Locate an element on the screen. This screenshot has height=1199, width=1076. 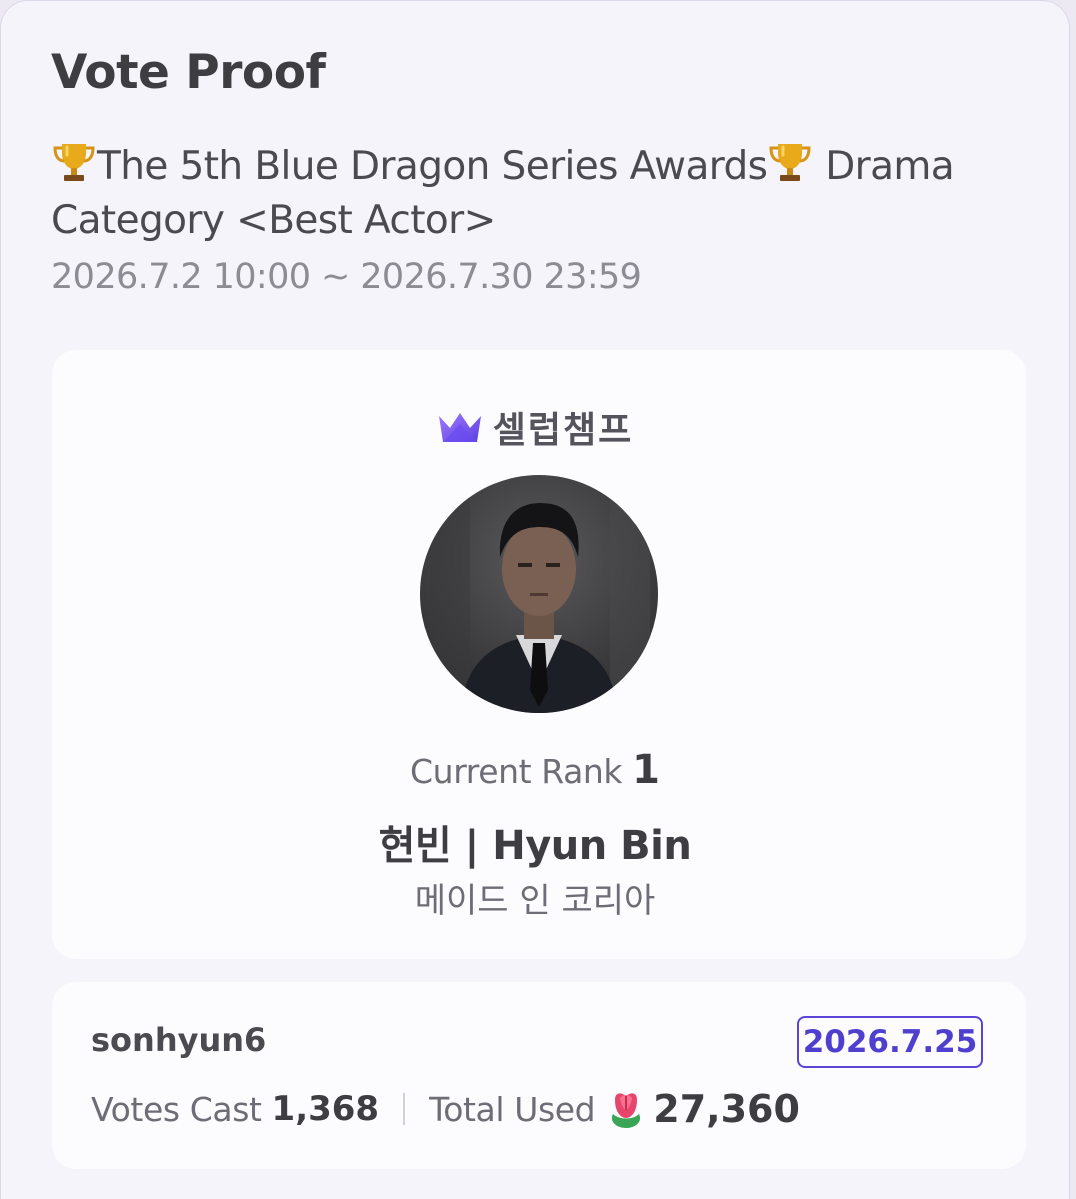
rose-icon is located at coordinates (626, 1110).